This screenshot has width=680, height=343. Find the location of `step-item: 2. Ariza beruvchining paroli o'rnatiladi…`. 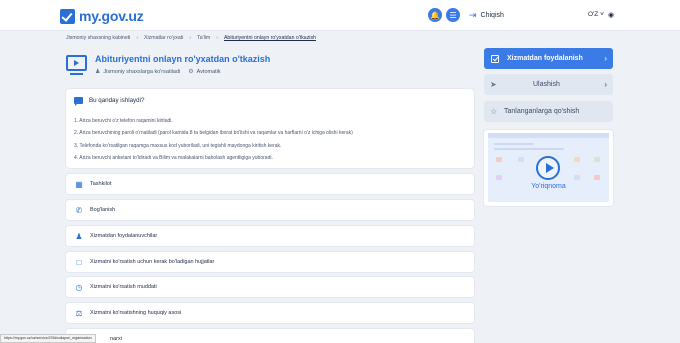

step-item: 2. Ariza beruvchining paroli o'rnatiladi… is located at coordinates (213, 133).